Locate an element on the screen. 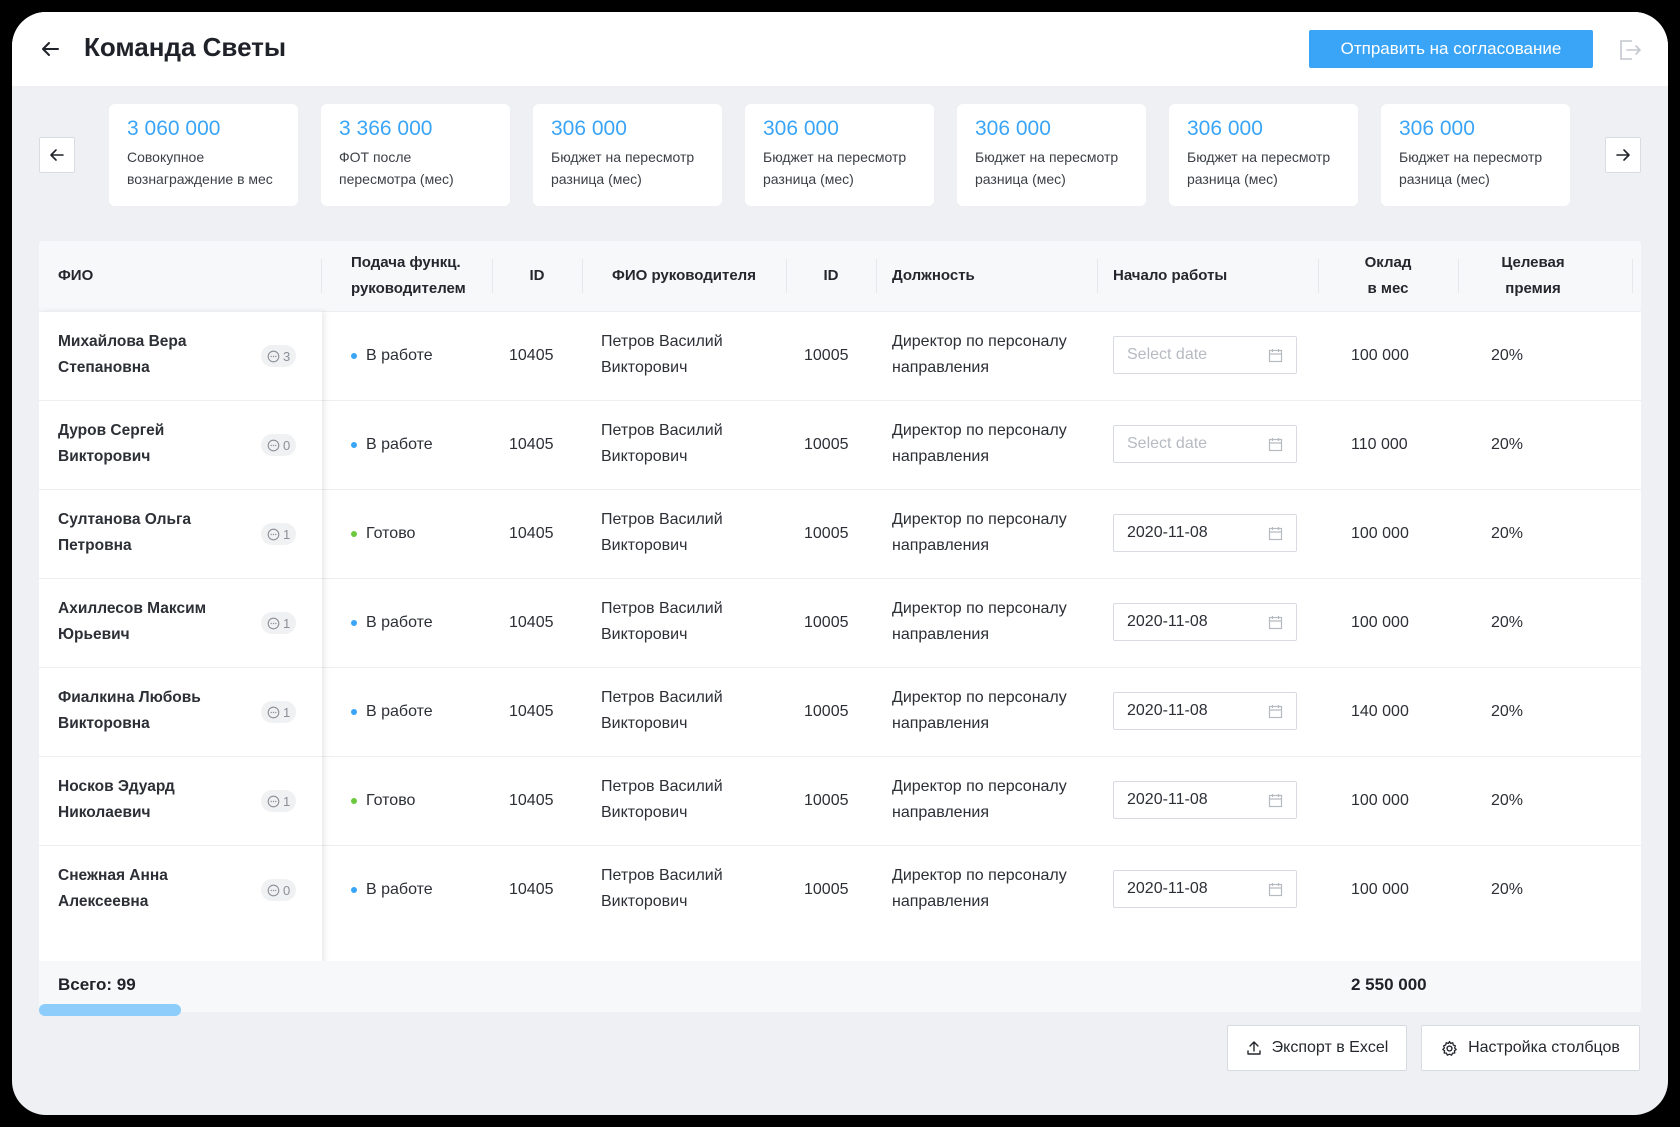 The height and width of the screenshot is (1127, 1680). stat-card-value: 306 000 is located at coordinates (1437, 128).